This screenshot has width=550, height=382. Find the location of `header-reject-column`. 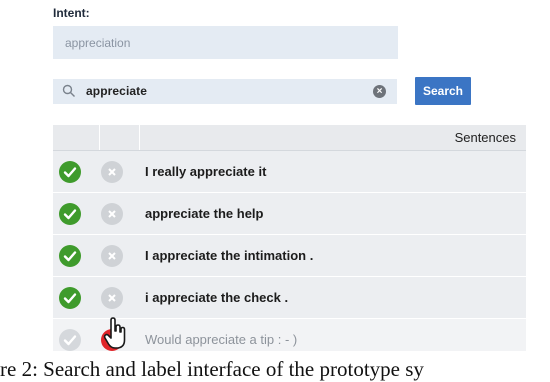

header-reject-column is located at coordinates (119, 137).